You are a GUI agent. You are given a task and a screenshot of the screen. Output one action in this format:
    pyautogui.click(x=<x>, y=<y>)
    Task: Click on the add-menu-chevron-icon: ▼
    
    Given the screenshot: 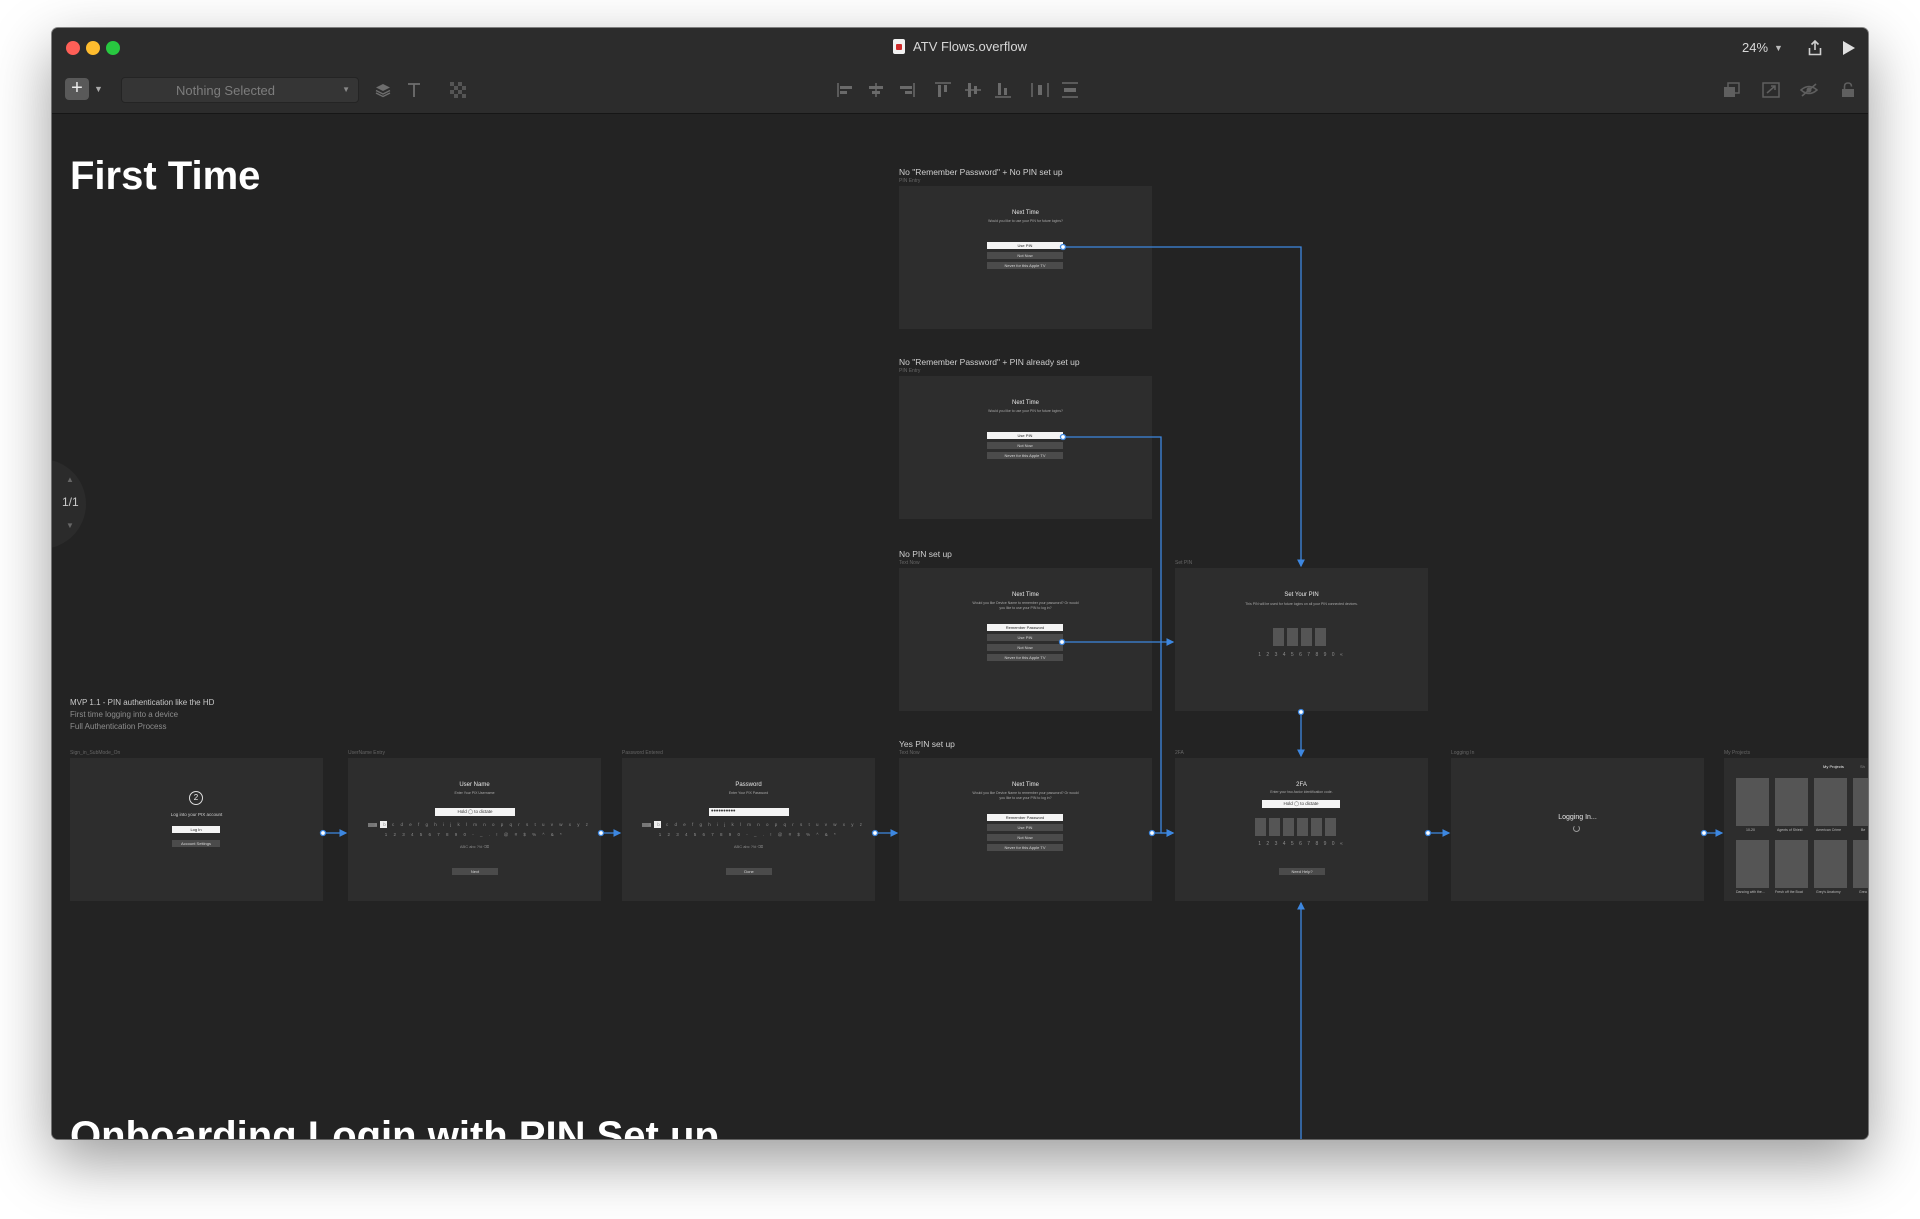 What is the action you would take?
    pyautogui.click(x=98, y=89)
    